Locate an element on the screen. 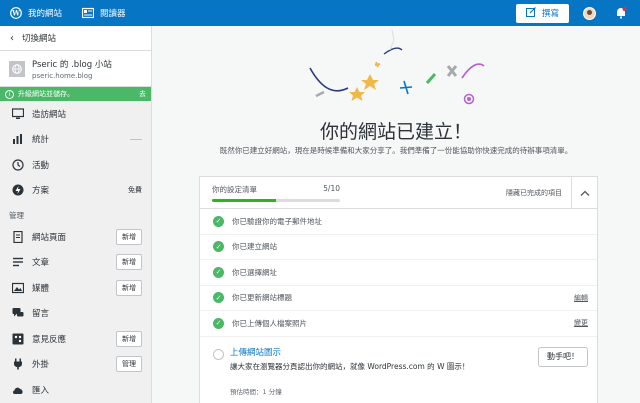 The height and width of the screenshot is (403, 640). sidebar-item-label: 媒體 is located at coordinates (41, 288).